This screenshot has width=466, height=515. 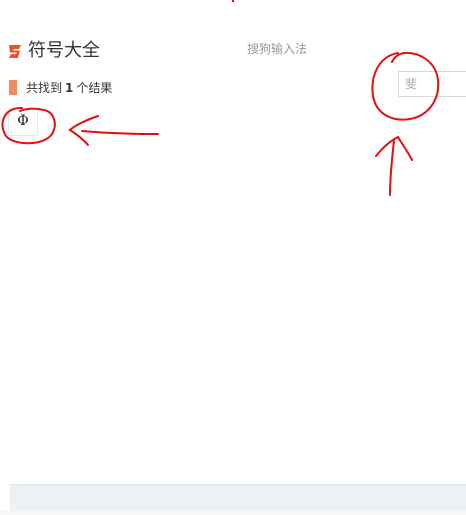 I want to click on search-input: 斐, so click(x=432, y=84).